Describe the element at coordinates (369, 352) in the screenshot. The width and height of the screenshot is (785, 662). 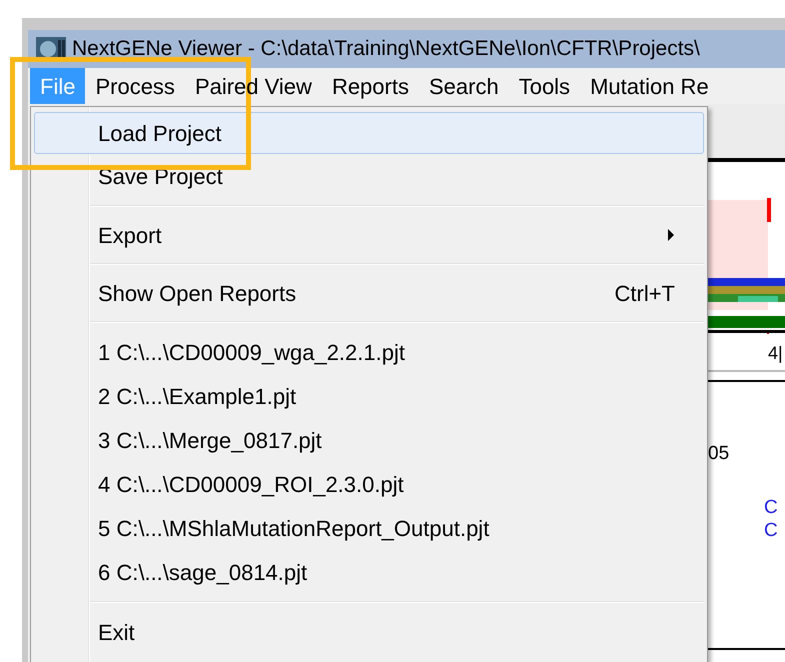
I see `recent-project-item: 1 C:\...\CD00009_wga_2.2.1.pjt` at that location.